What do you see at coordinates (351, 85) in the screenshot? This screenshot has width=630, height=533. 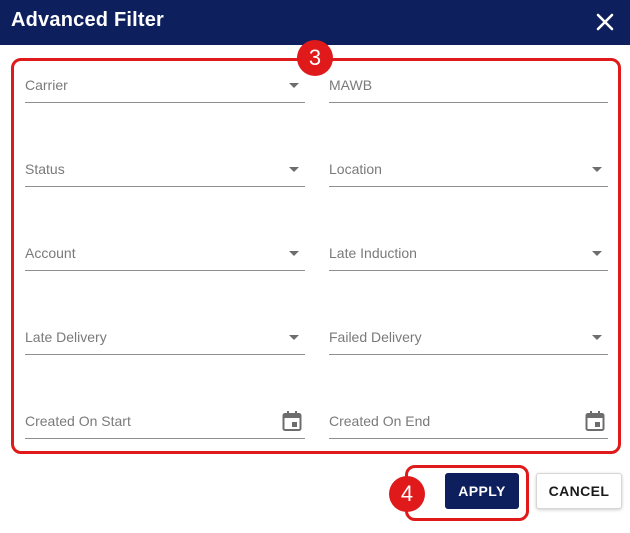 I see `mawb-label: MAWB` at bounding box center [351, 85].